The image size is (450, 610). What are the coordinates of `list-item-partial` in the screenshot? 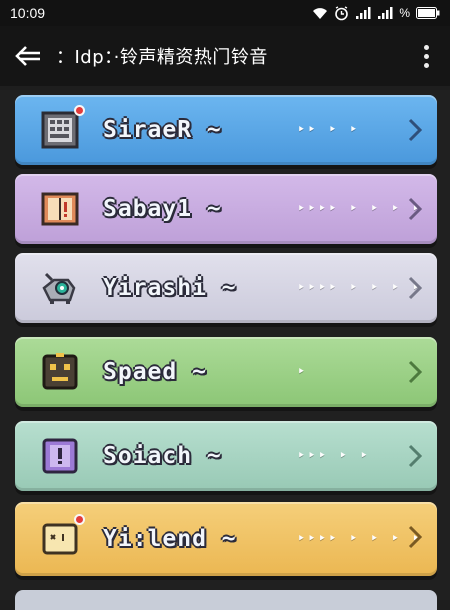 It's located at (226, 600).